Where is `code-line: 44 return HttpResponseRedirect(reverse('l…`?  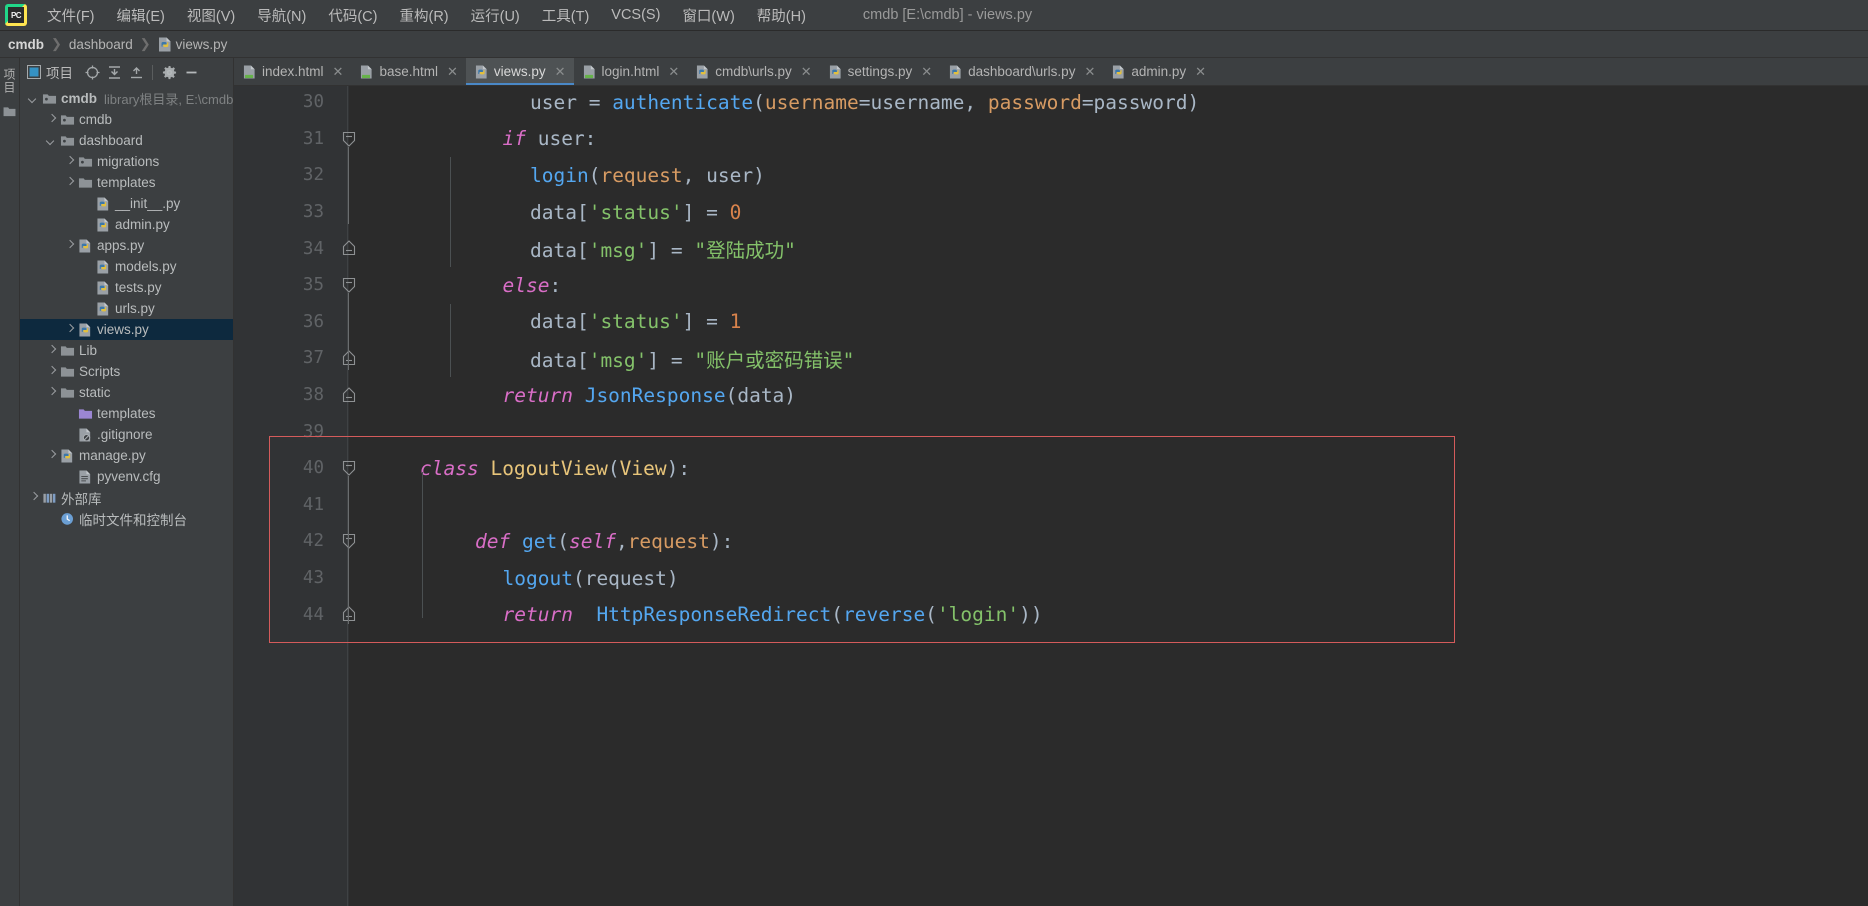
code-line: 44 return HttpResponseRedirect(reverse('l… is located at coordinates (1051, 614).